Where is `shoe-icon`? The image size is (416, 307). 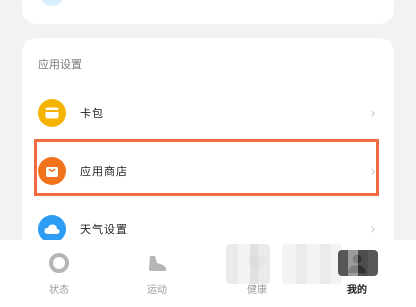 shoe-icon is located at coordinates (157, 263).